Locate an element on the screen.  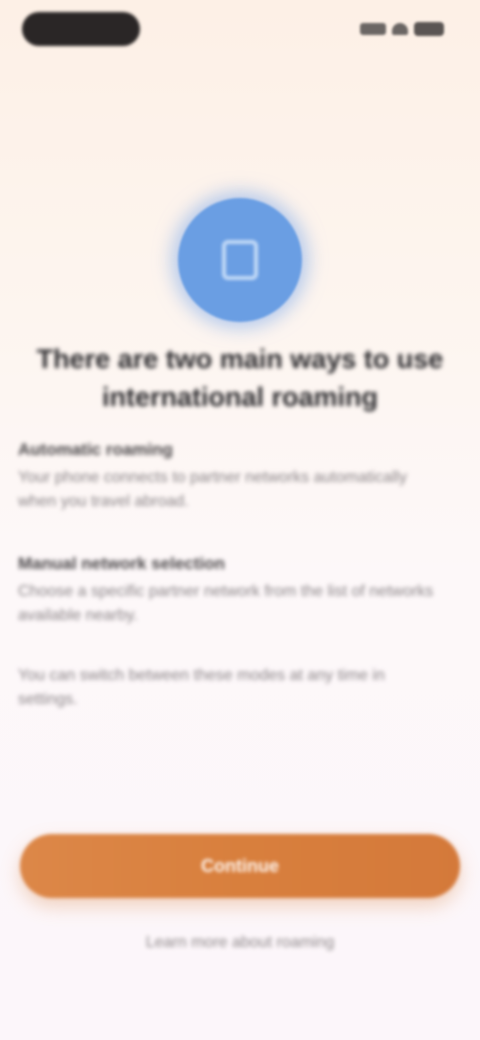
wifi-icon is located at coordinates (400, 29).